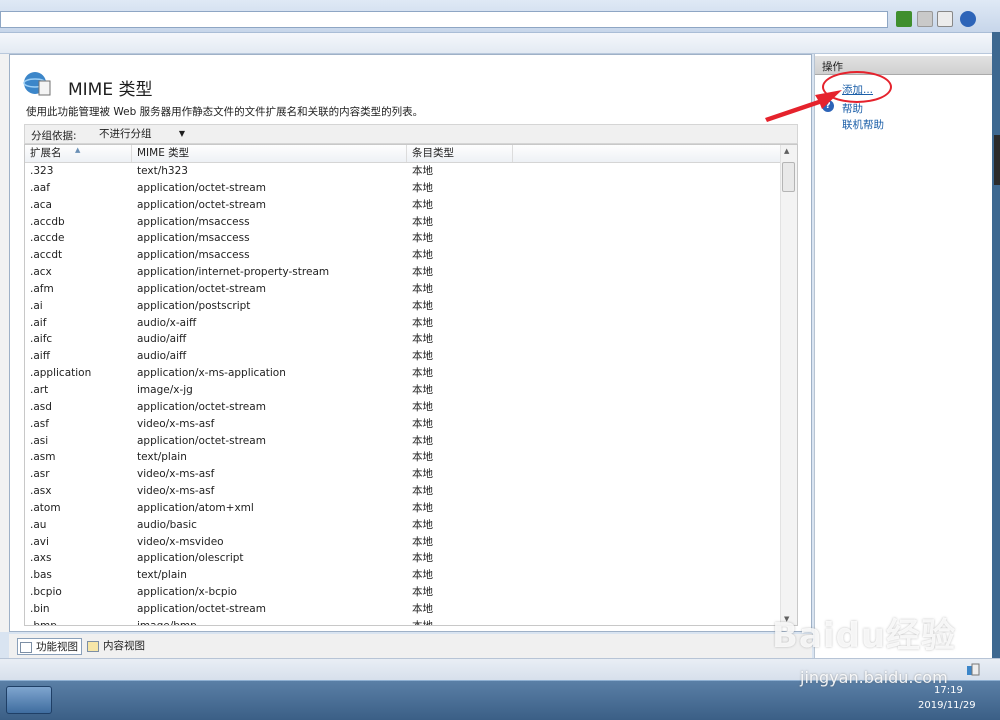 This screenshot has height=720, width=1000. What do you see at coordinates (405, 525) in the screenshot?
I see `table-row: .au audio/basic 本地` at bounding box center [405, 525].